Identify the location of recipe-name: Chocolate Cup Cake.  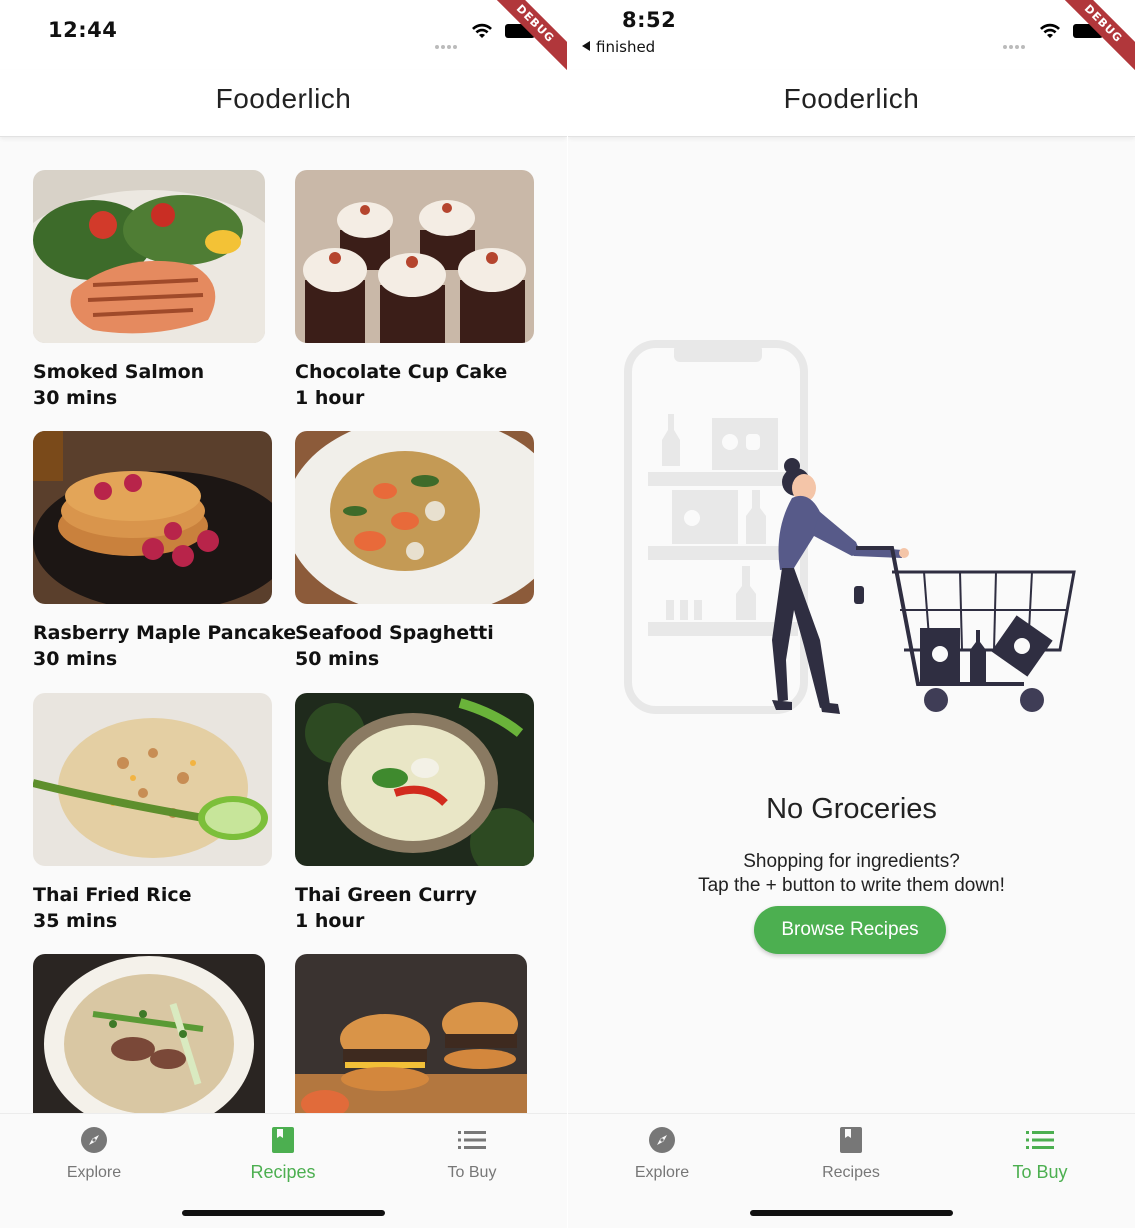
(401, 372).